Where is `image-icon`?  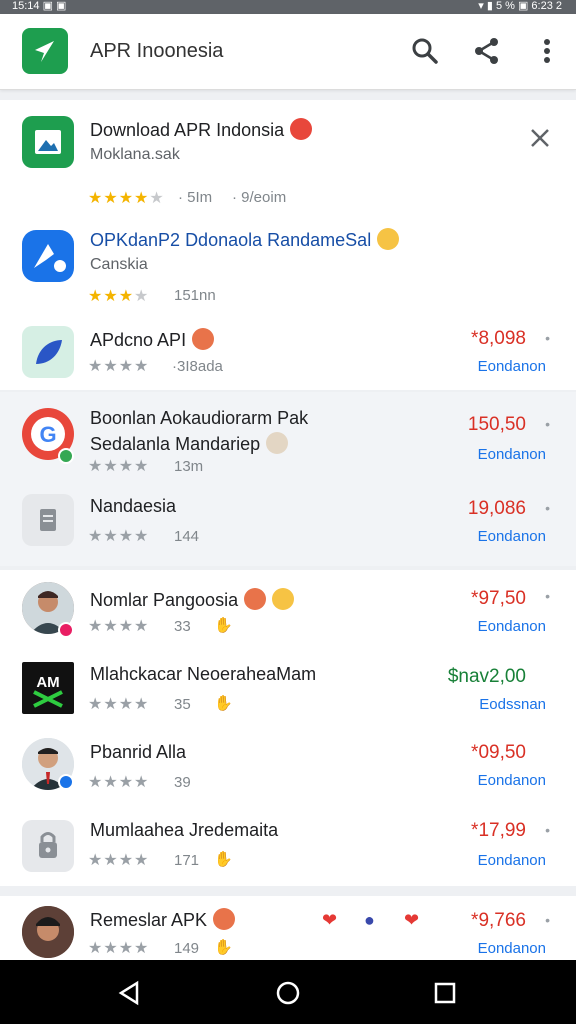
image-icon is located at coordinates (48, 142).